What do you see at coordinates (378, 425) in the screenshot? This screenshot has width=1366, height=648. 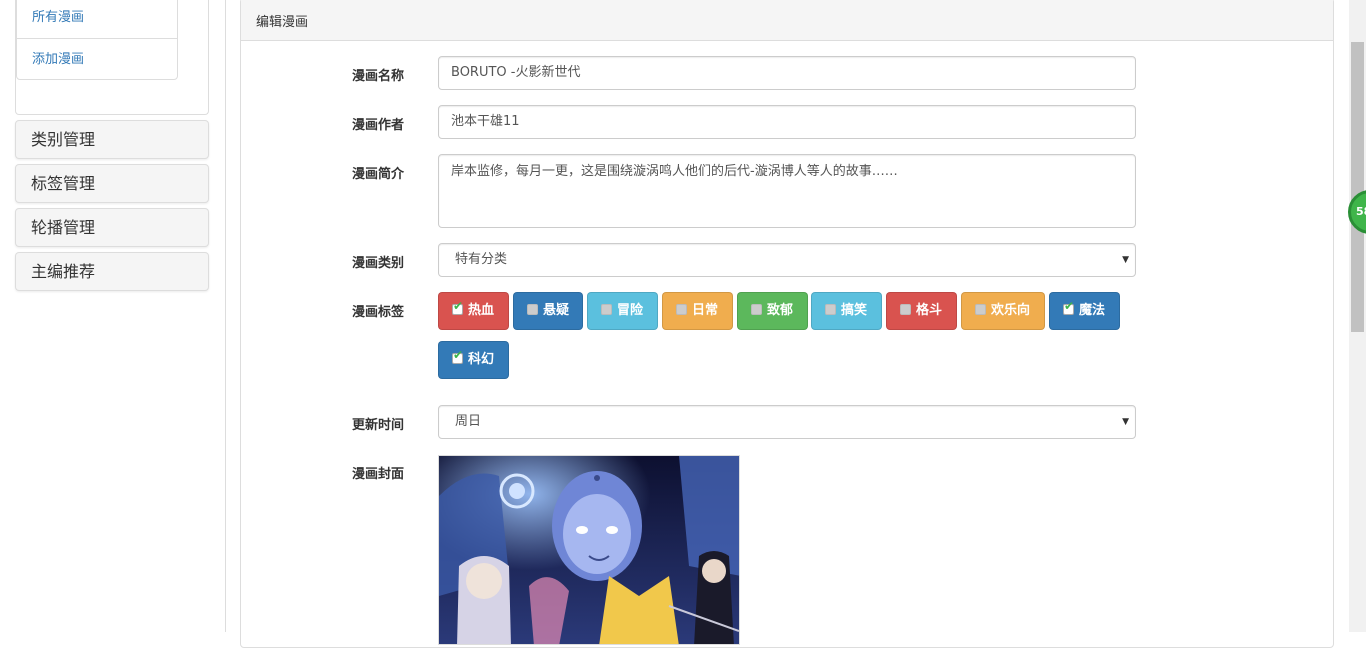 I see `update-time-label: 更新时间` at bounding box center [378, 425].